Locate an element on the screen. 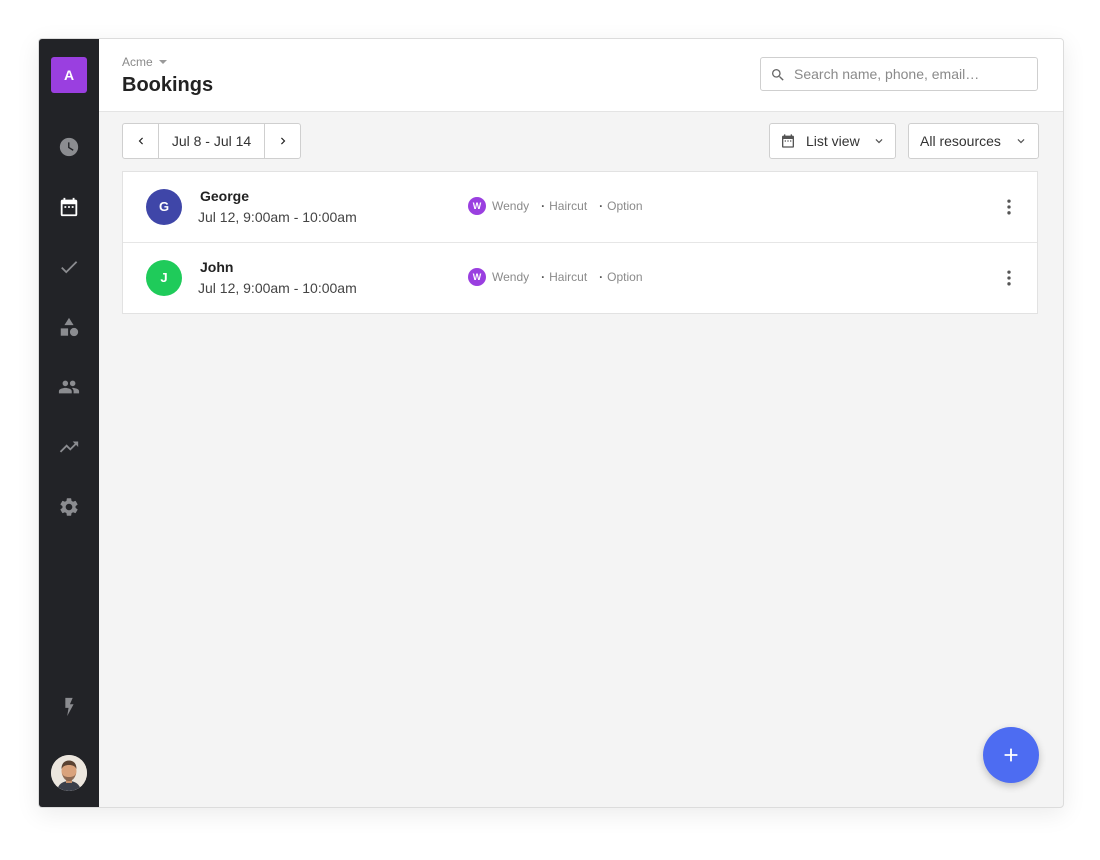  plus-icon is located at coordinates (1011, 755).